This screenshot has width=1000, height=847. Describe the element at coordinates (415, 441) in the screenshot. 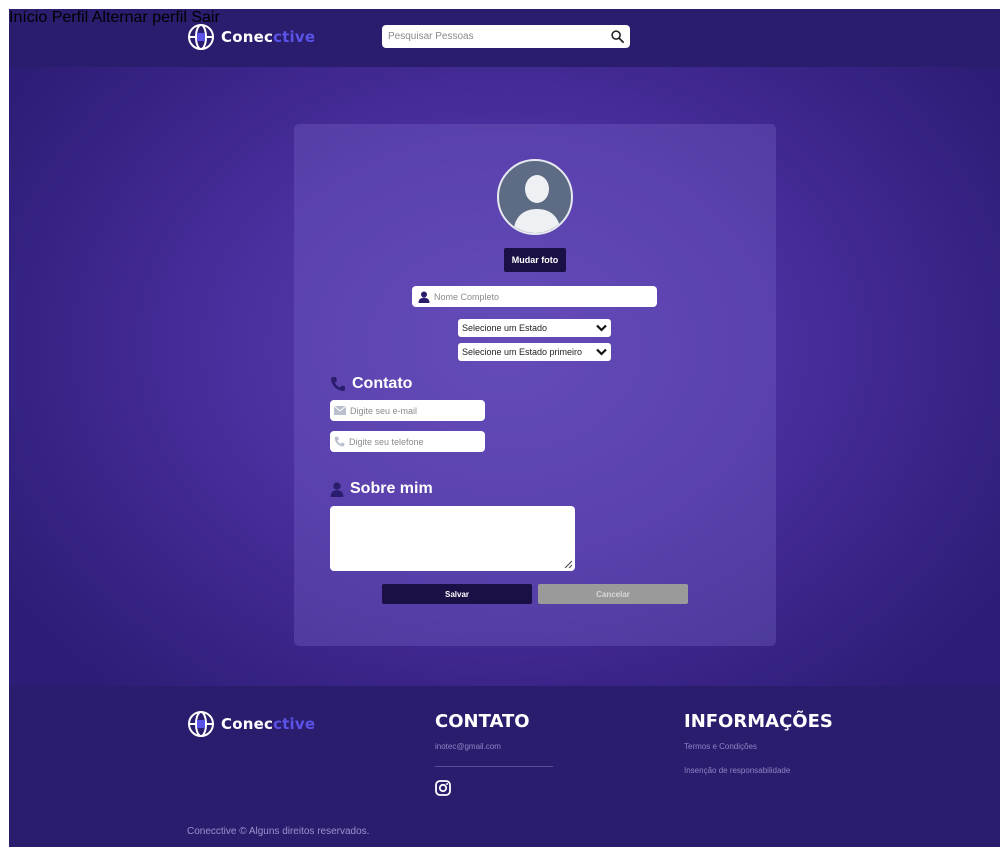

I see `phone-input` at that location.